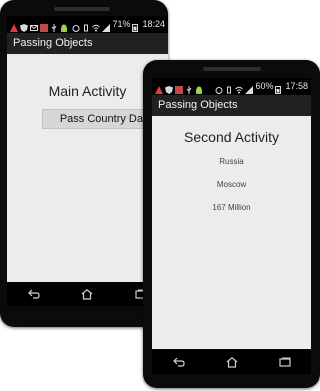 The width and height of the screenshot is (320, 391). What do you see at coordinates (231, 161) in the screenshot?
I see `country-name: Russia` at bounding box center [231, 161].